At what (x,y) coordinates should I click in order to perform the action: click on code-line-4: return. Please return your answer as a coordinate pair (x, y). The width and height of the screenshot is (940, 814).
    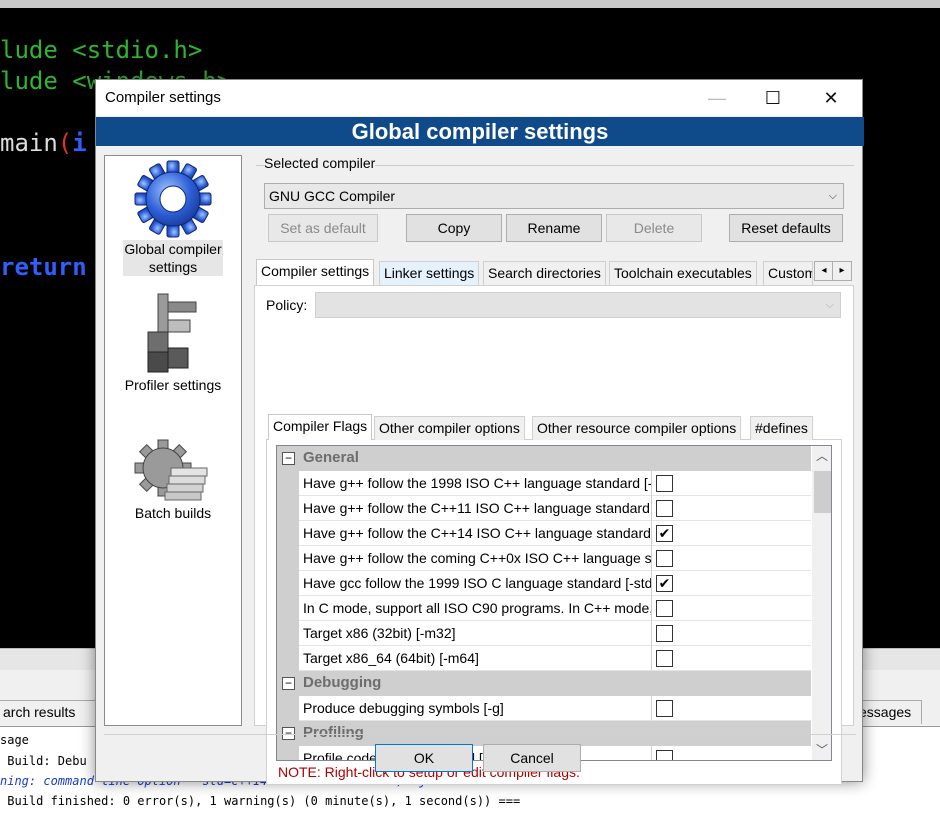
    Looking at the image, I should click on (43, 267).